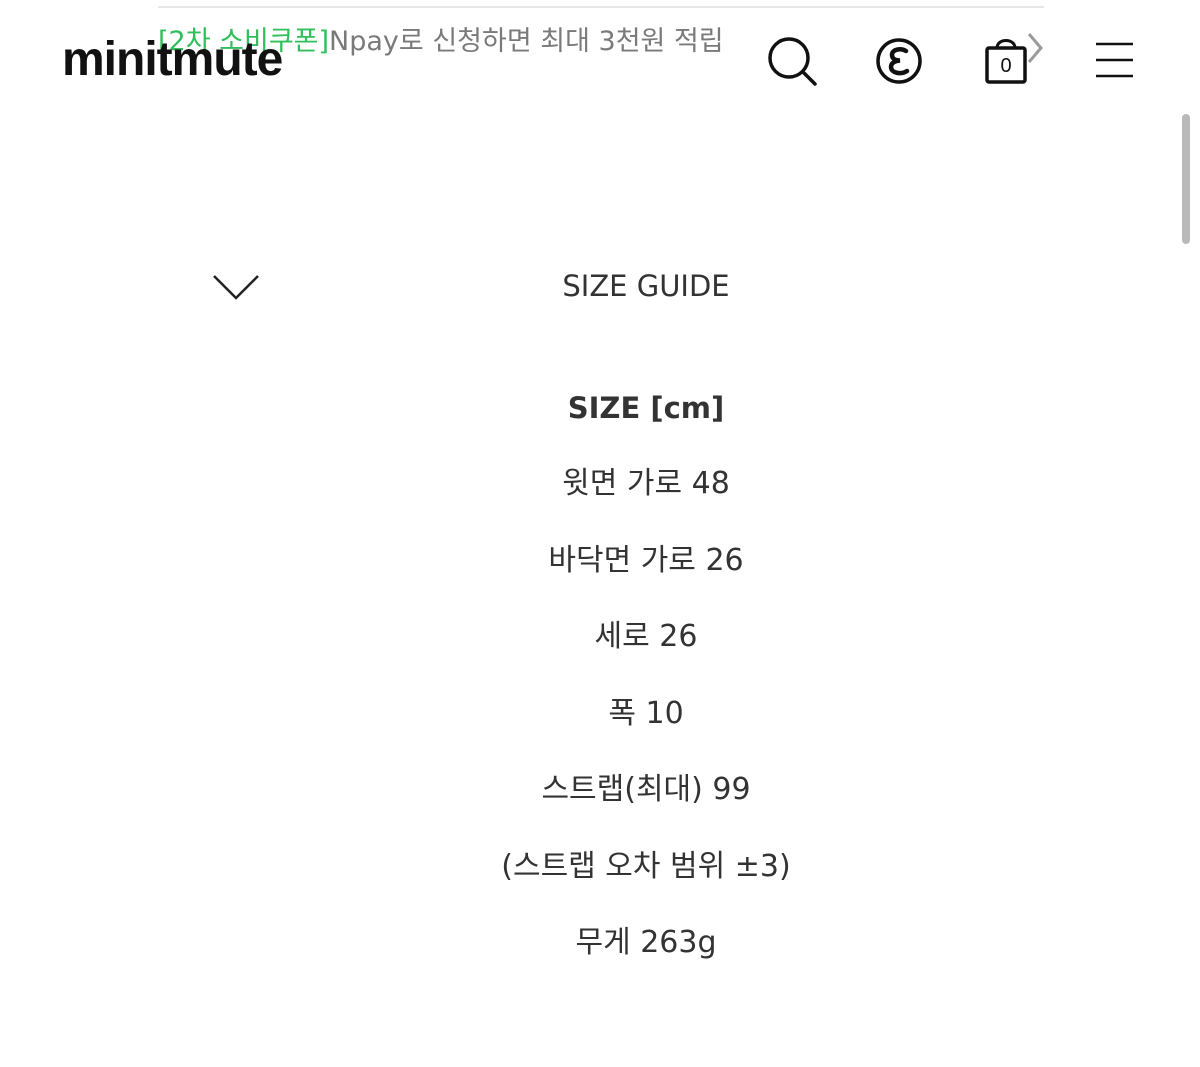 The image size is (1200, 1067). Describe the element at coordinates (792, 62) in the screenshot. I see `search-icon` at that location.